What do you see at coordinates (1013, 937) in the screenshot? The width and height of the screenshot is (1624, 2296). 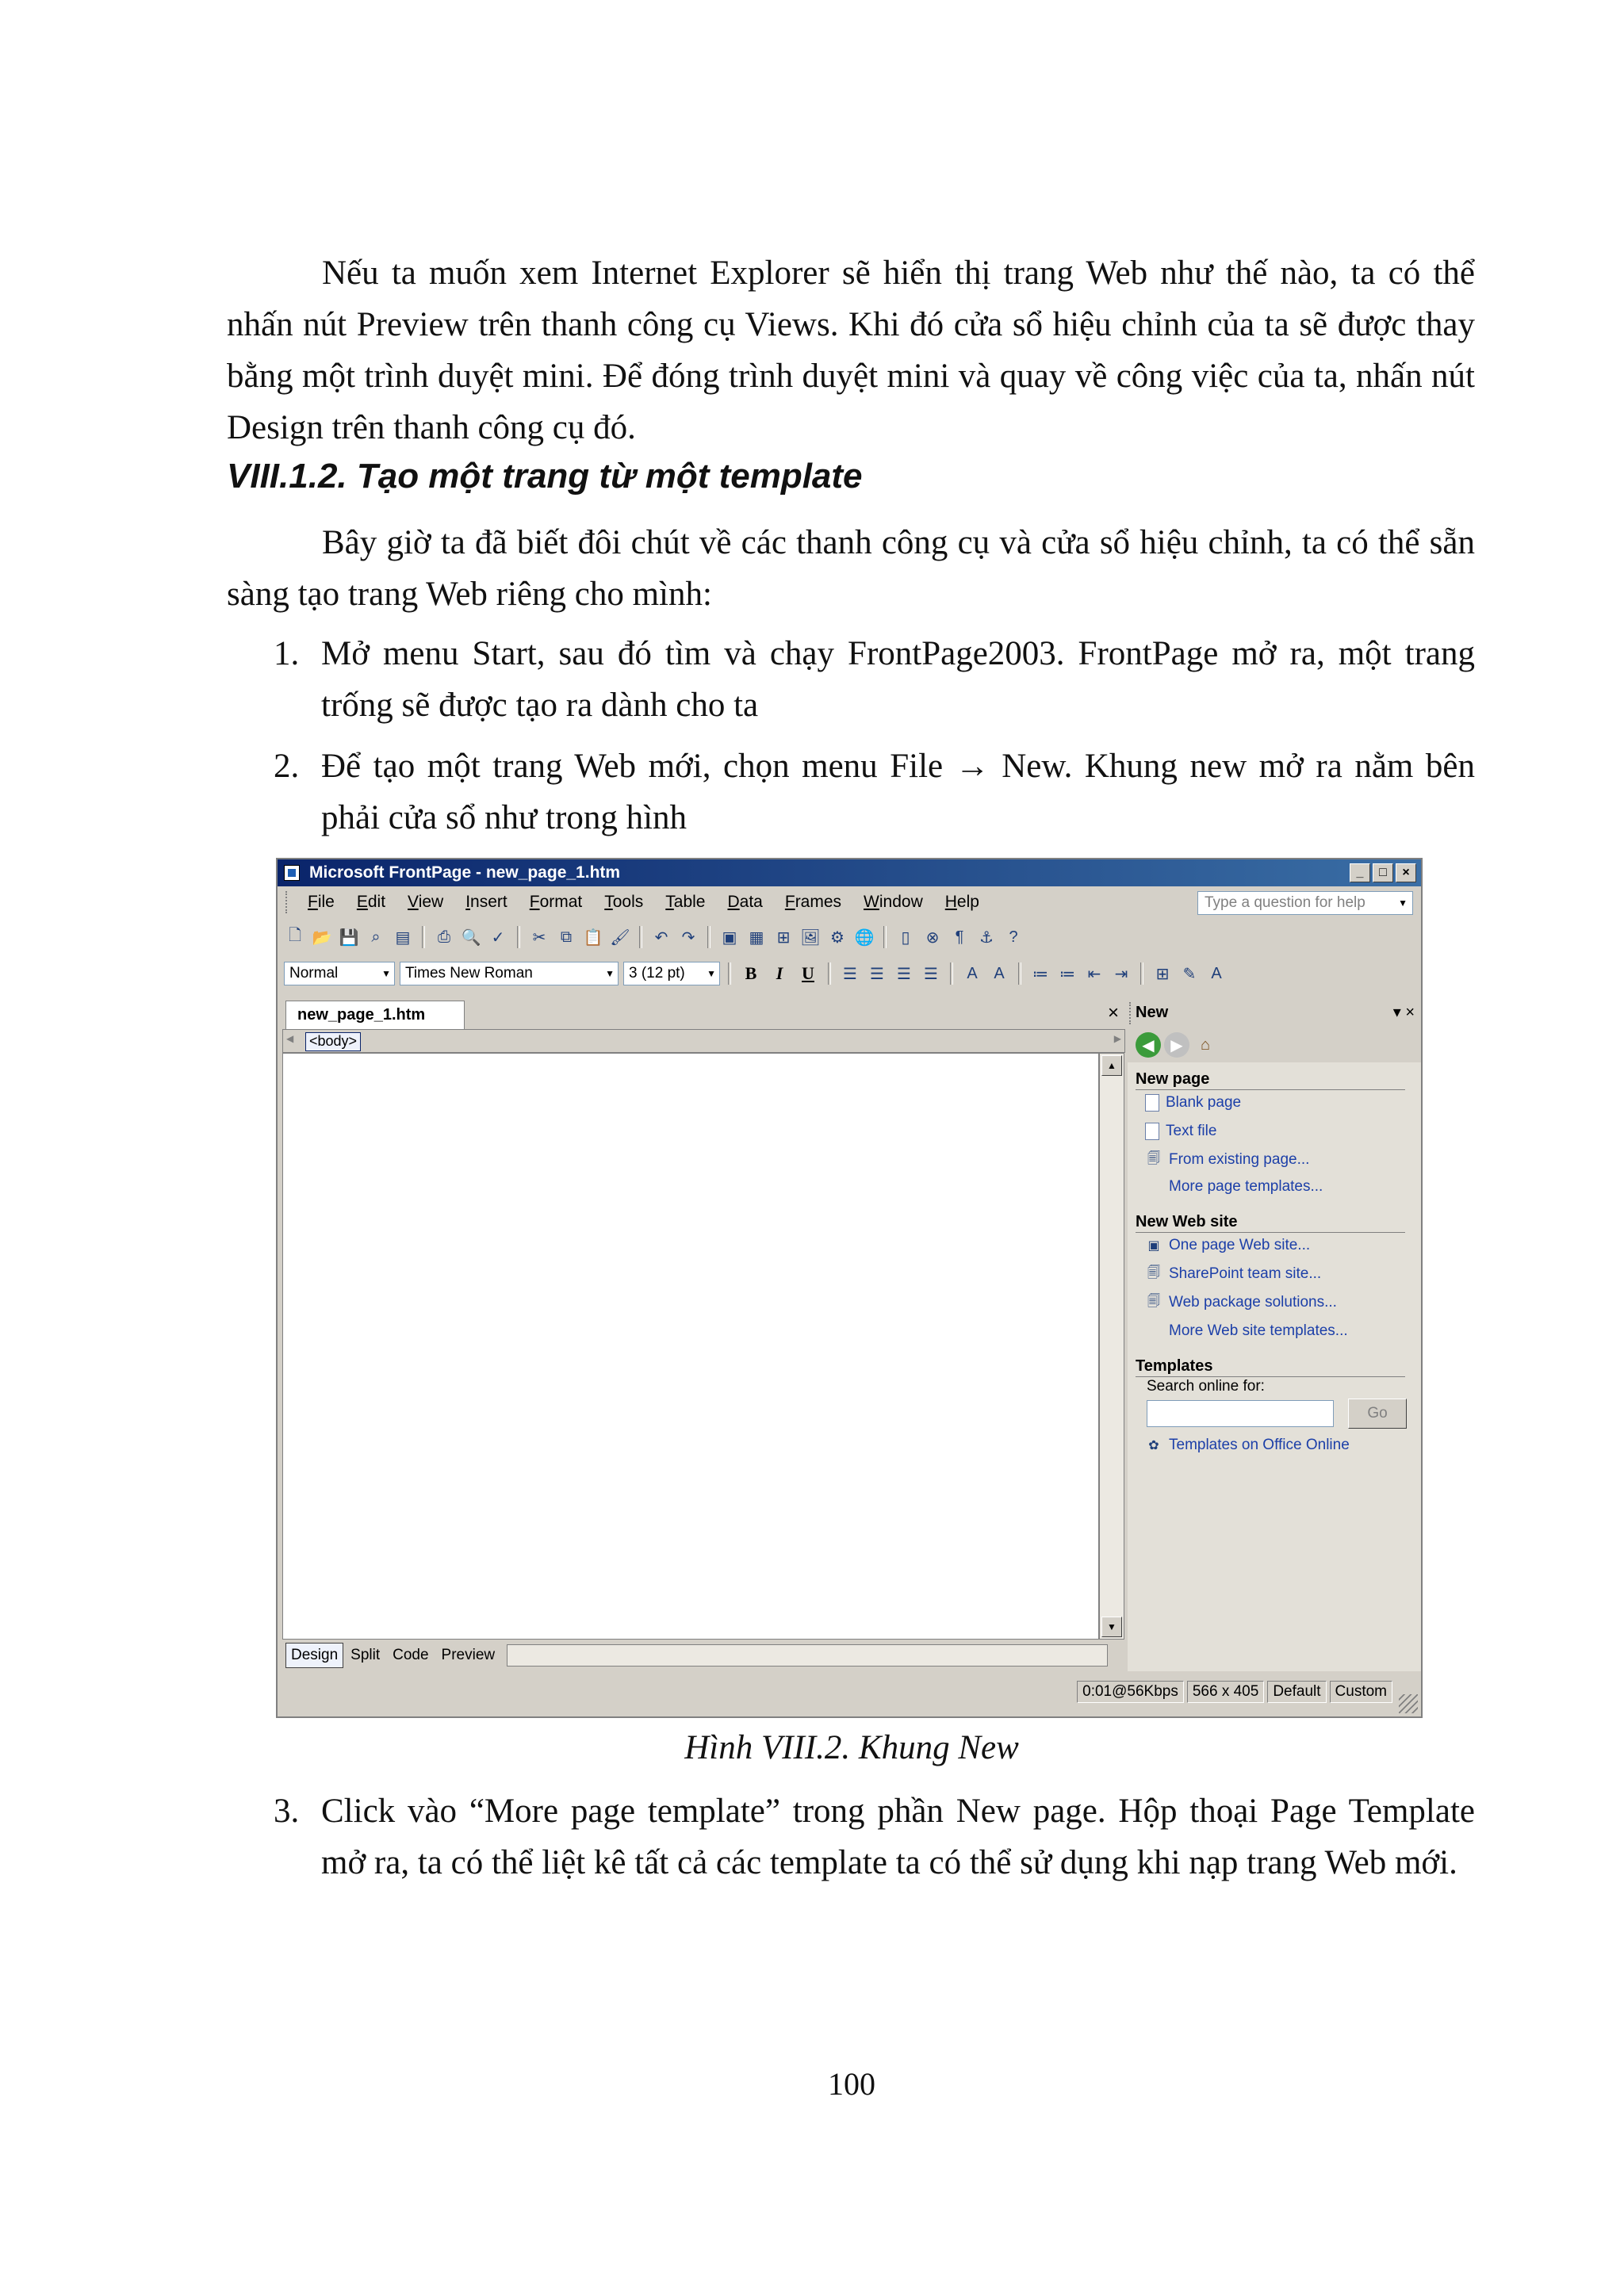 I see `help-icon: ?` at bounding box center [1013, 937].